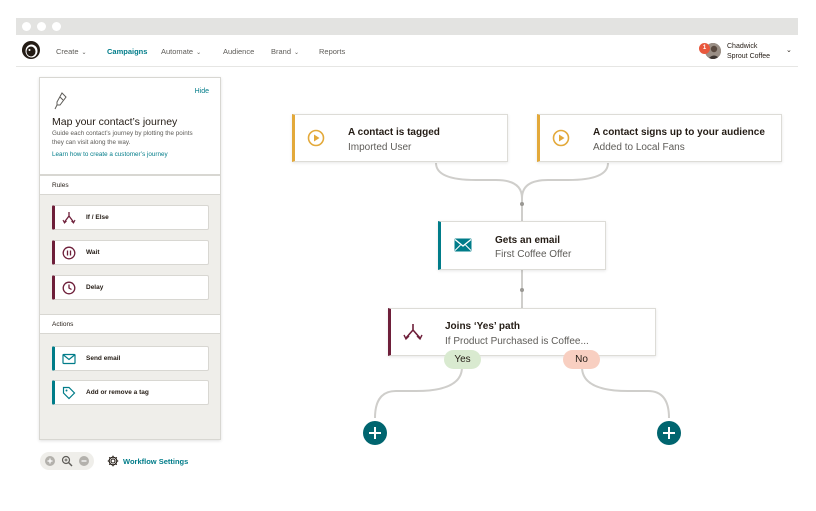  I want to click on add-step-yes-button, so click(375, 433).